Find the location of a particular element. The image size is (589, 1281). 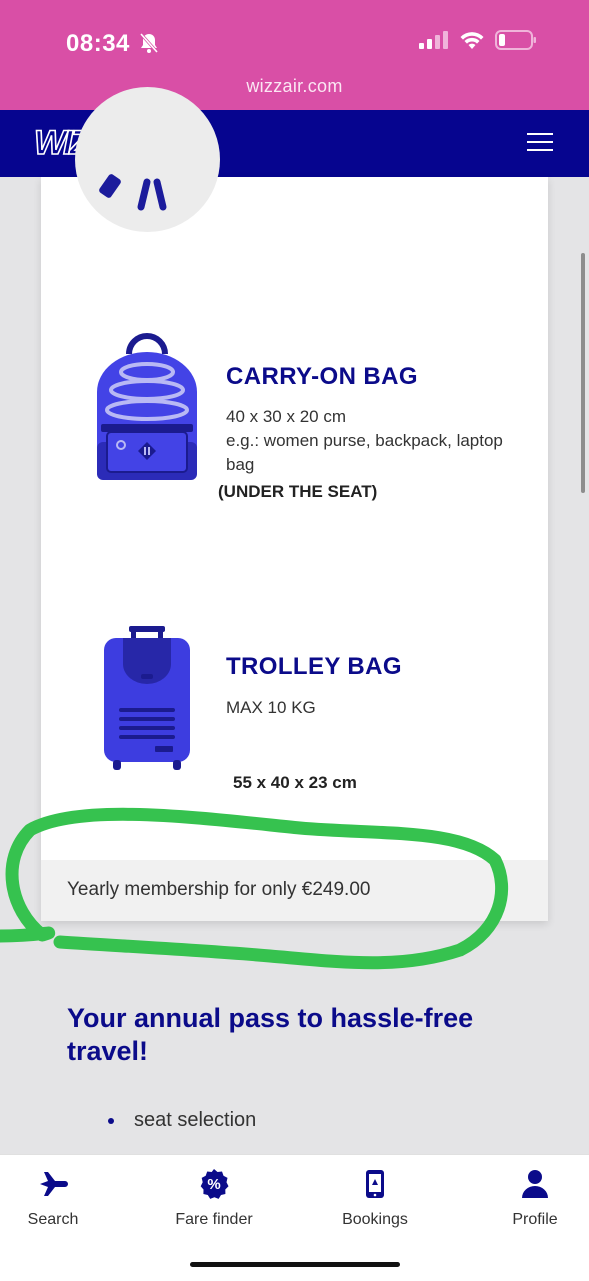

trolley-bag-dimensions: 55 x 40 x 23 cm is located at coordinates (295, 782).